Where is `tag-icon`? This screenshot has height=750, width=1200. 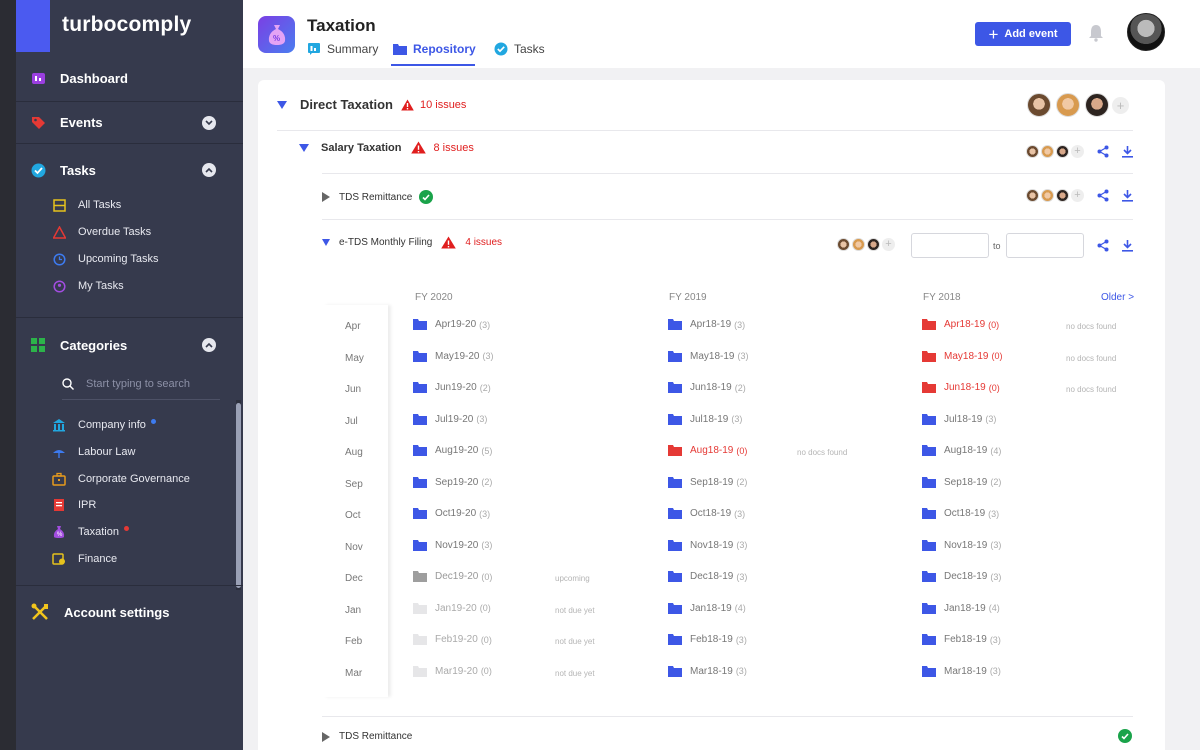 tag-icon is located at coordinates (38, 122).